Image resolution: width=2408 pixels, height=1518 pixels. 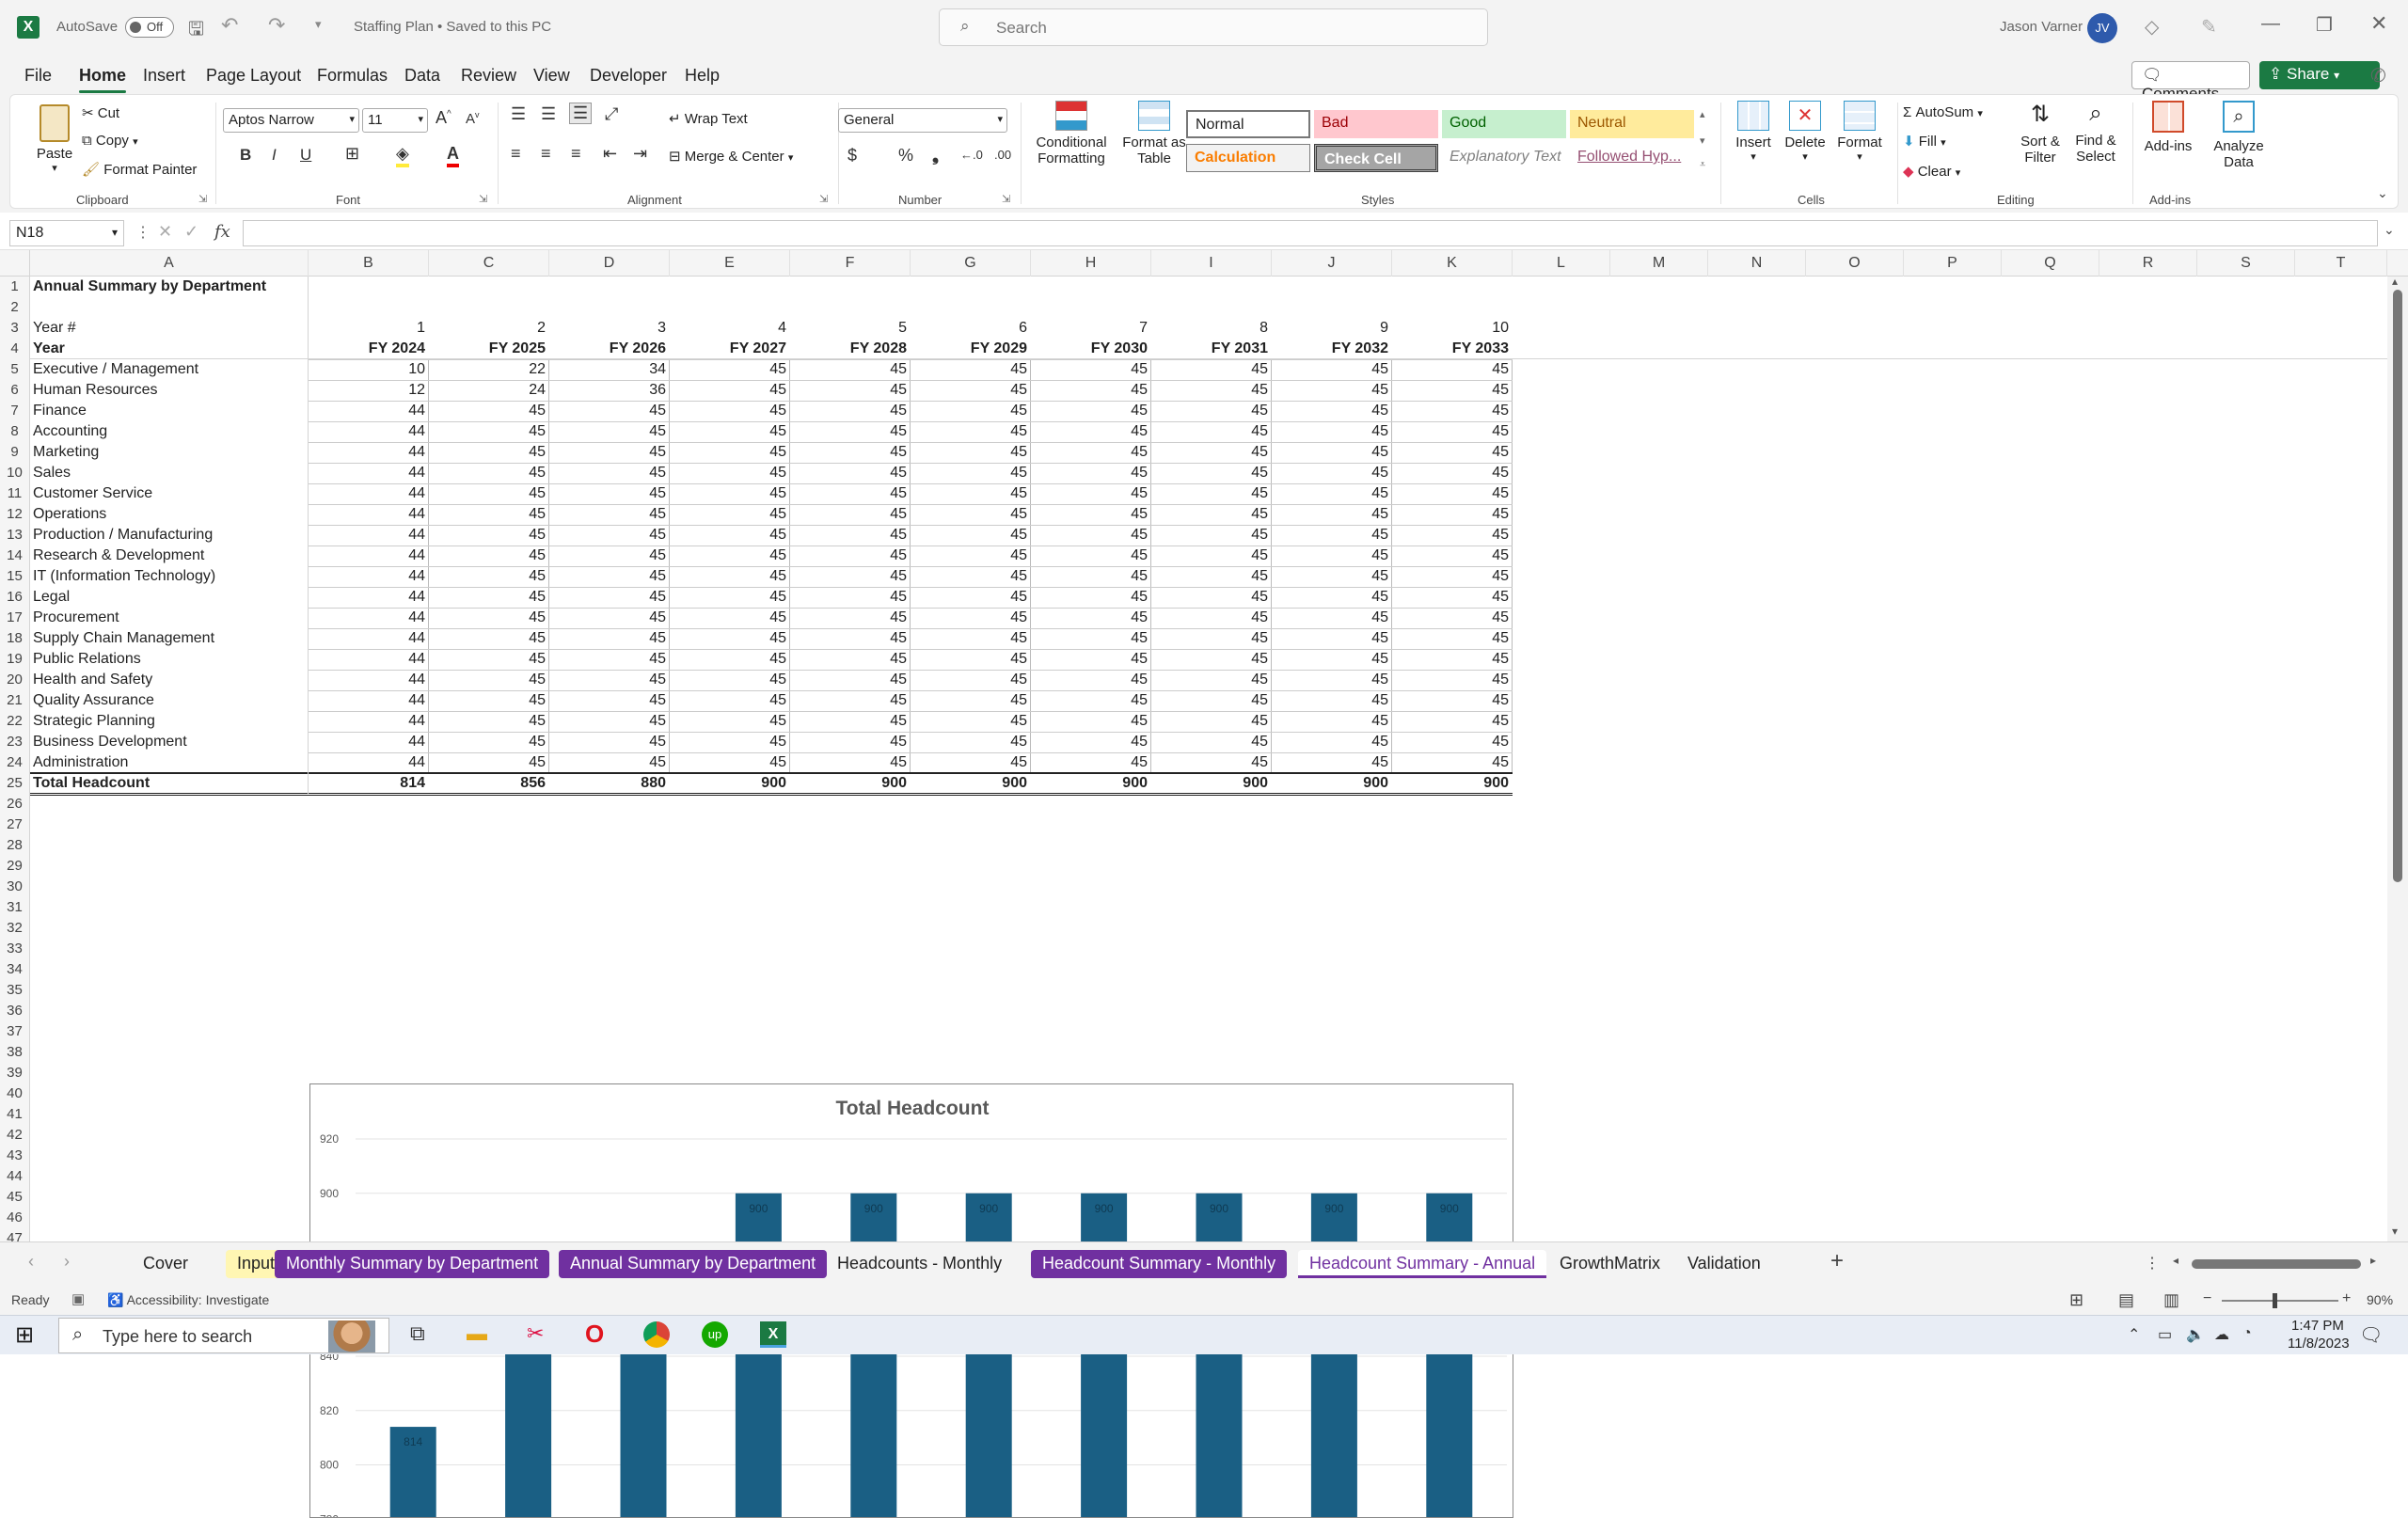 What do you see at coordinates (1211, 349) in the screenshot?
I see `year-header-cell: FY 2031` at bounding box center [1211, 349].